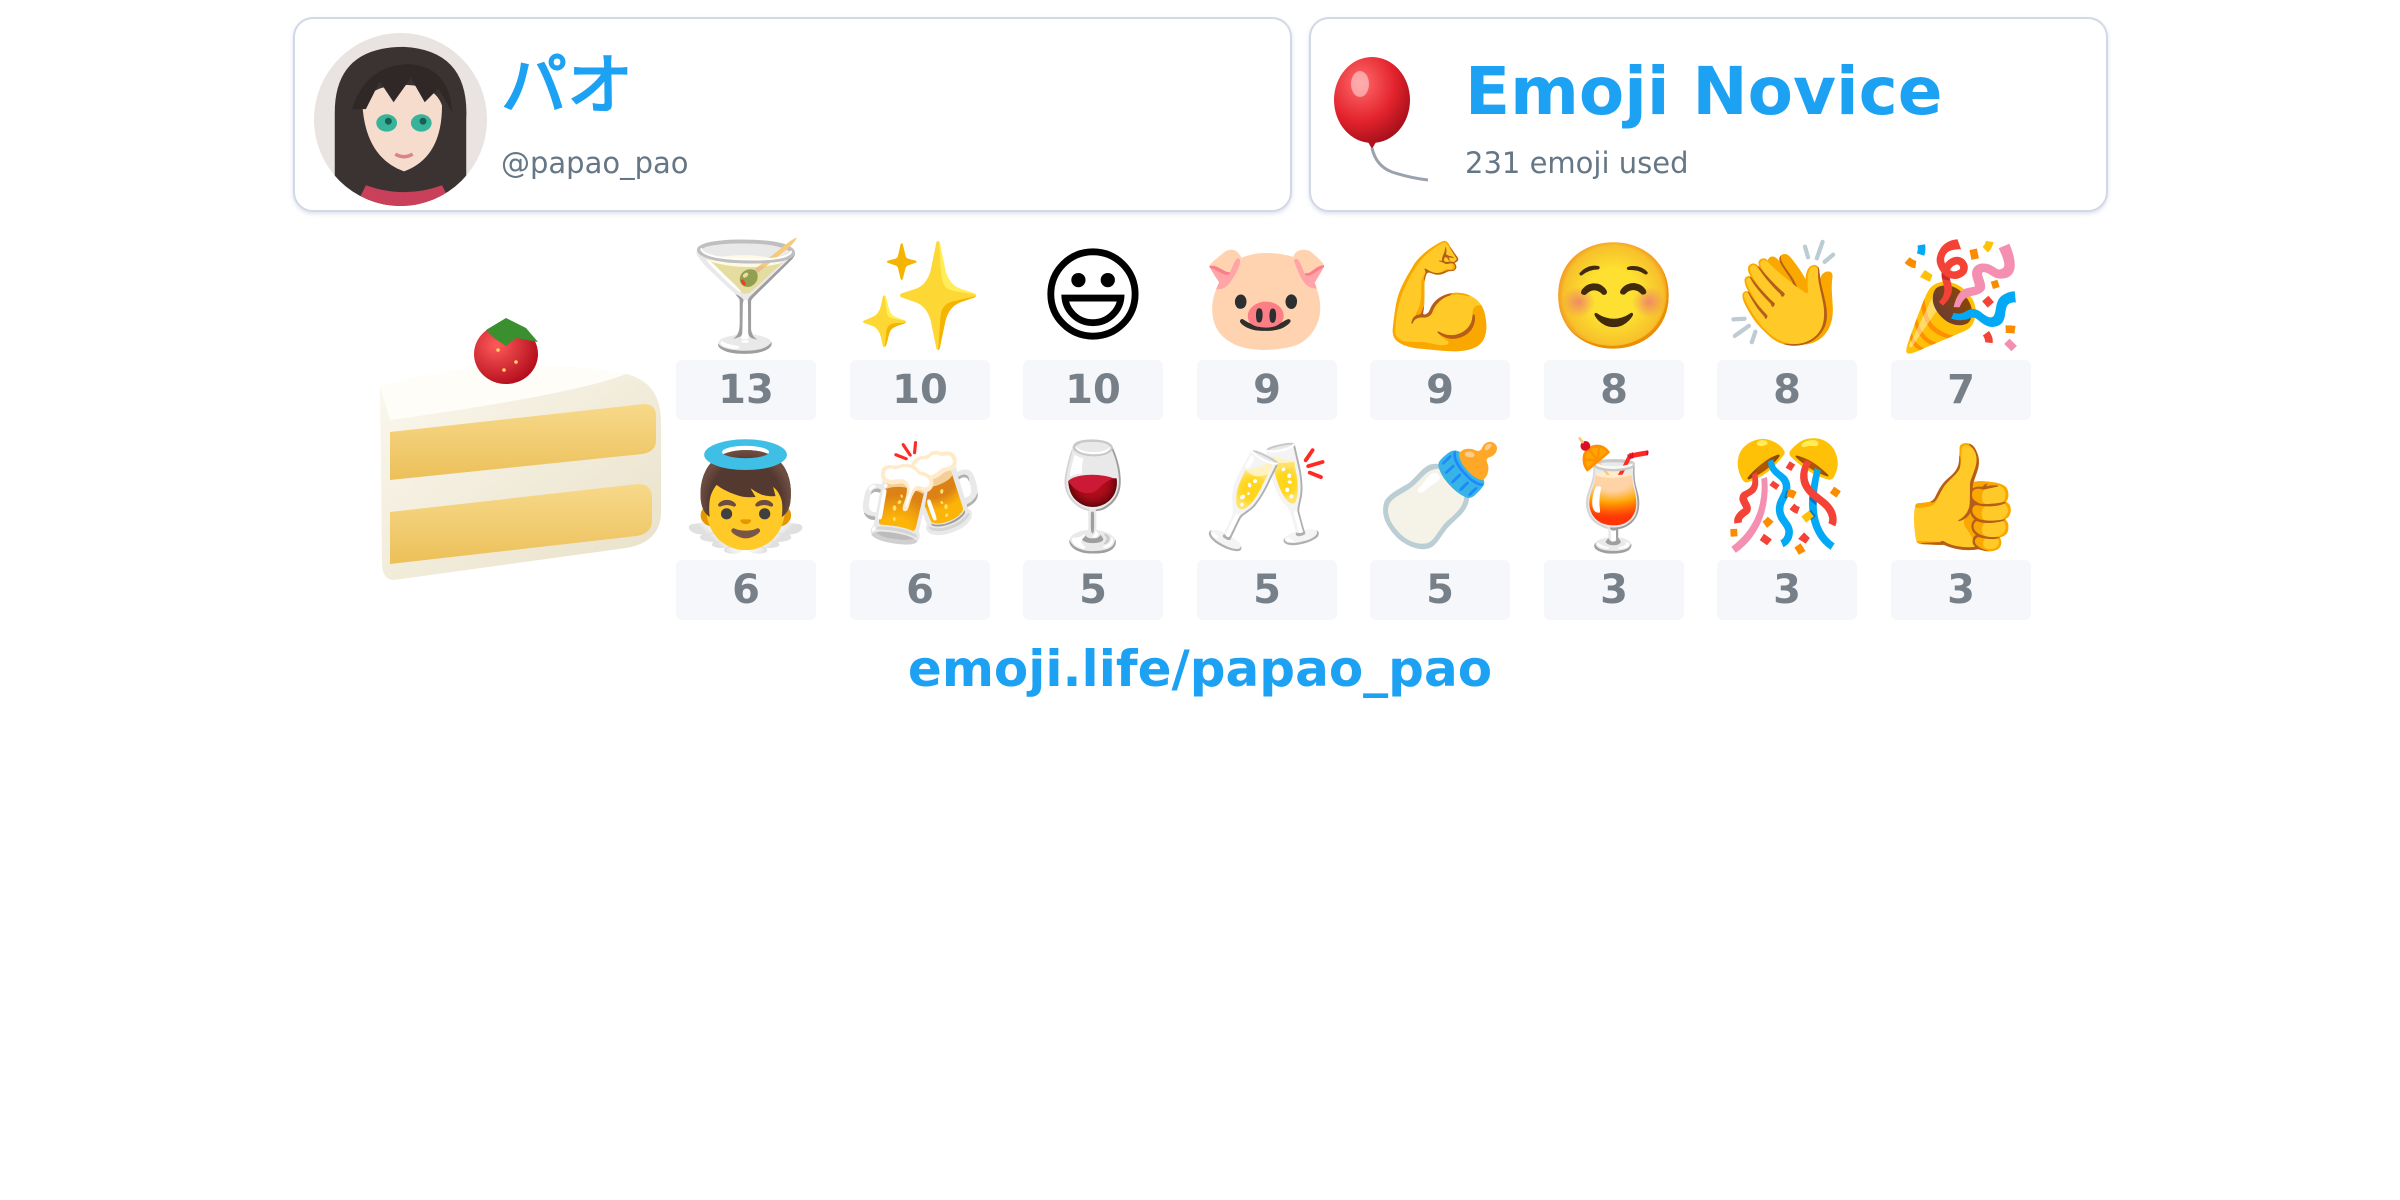 The image size is (2400, 1200). What do you see at coordinates (920, 496) in the screenshot?
I see `clinking-beer-mugs-icon: 🍻` at bounding box center [920, 496].